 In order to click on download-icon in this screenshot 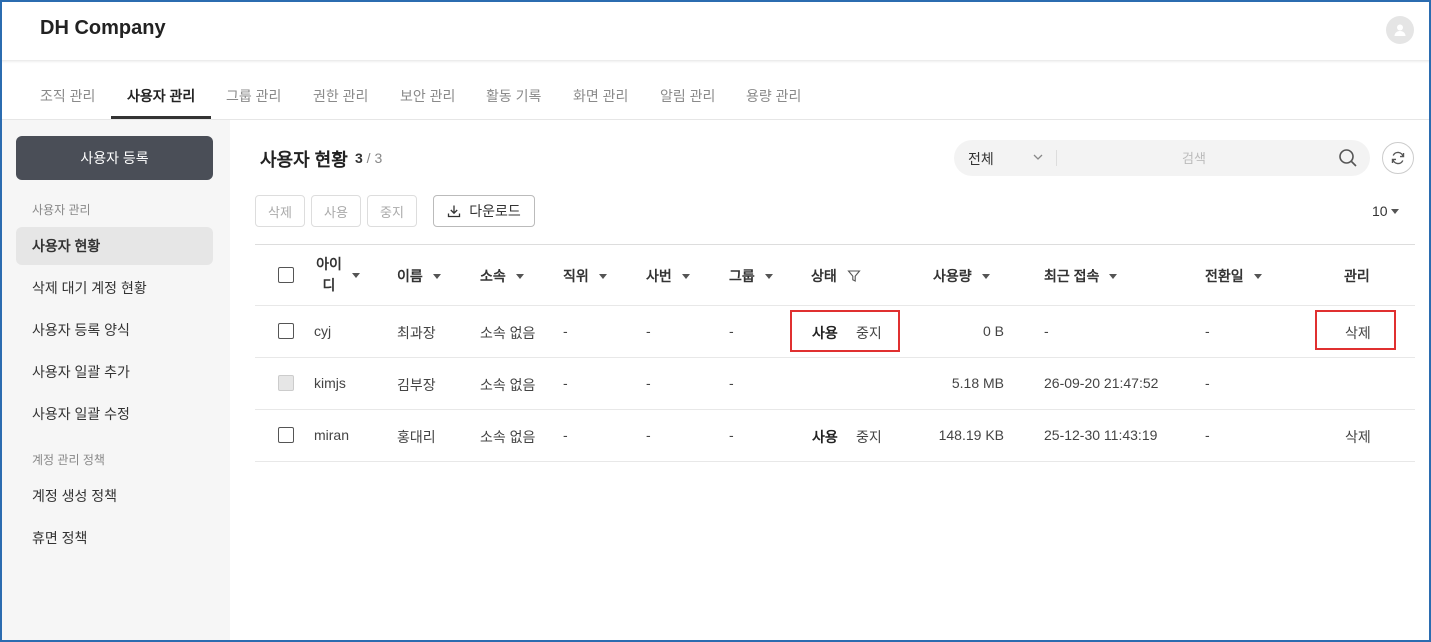, I will do `click(454, 211)`.